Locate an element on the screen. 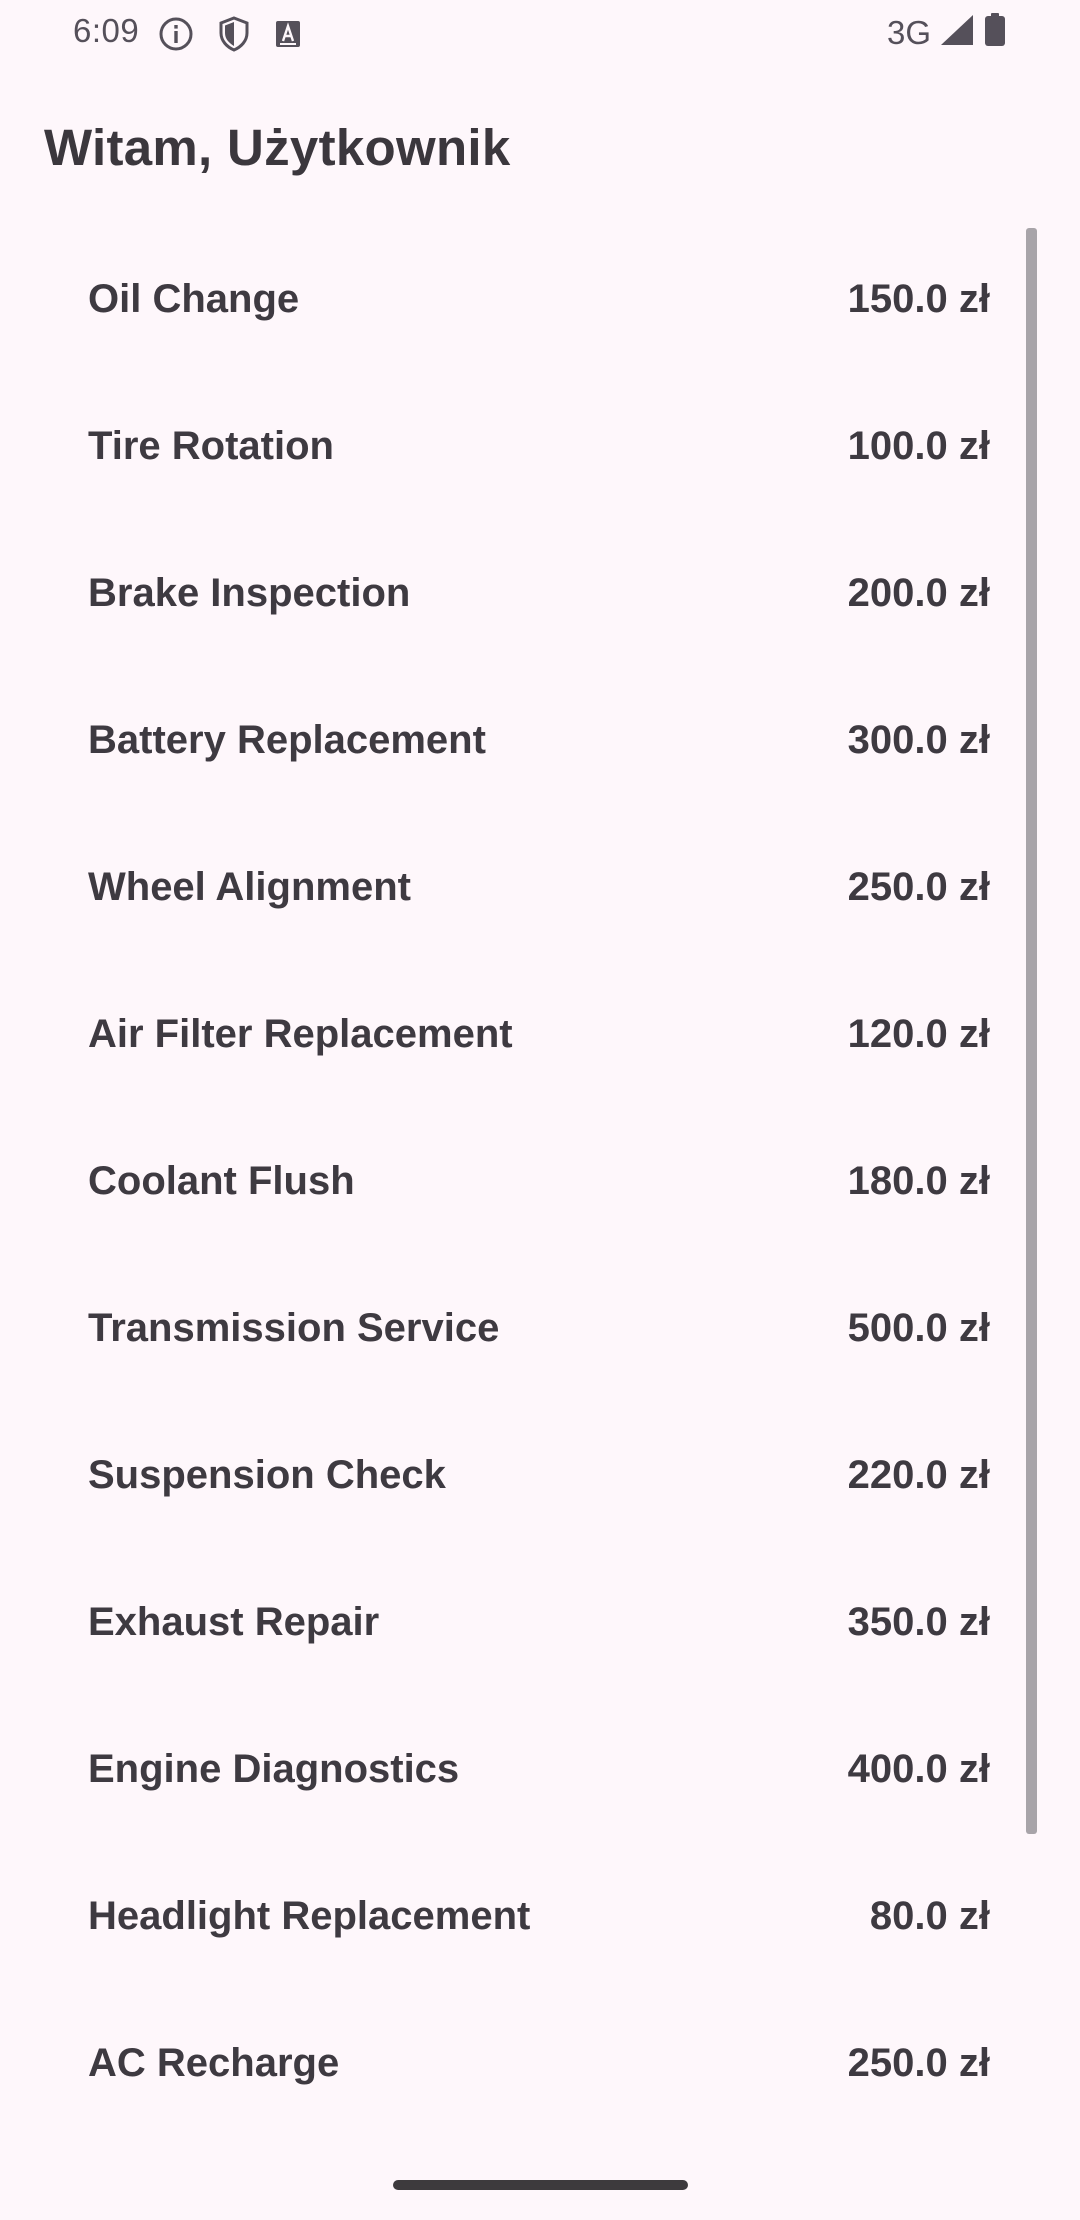 The width and height of the screenshot is (1080, 2220). list-item: Brake Inspection 200.0 zł is located at coordinates (540, 595).